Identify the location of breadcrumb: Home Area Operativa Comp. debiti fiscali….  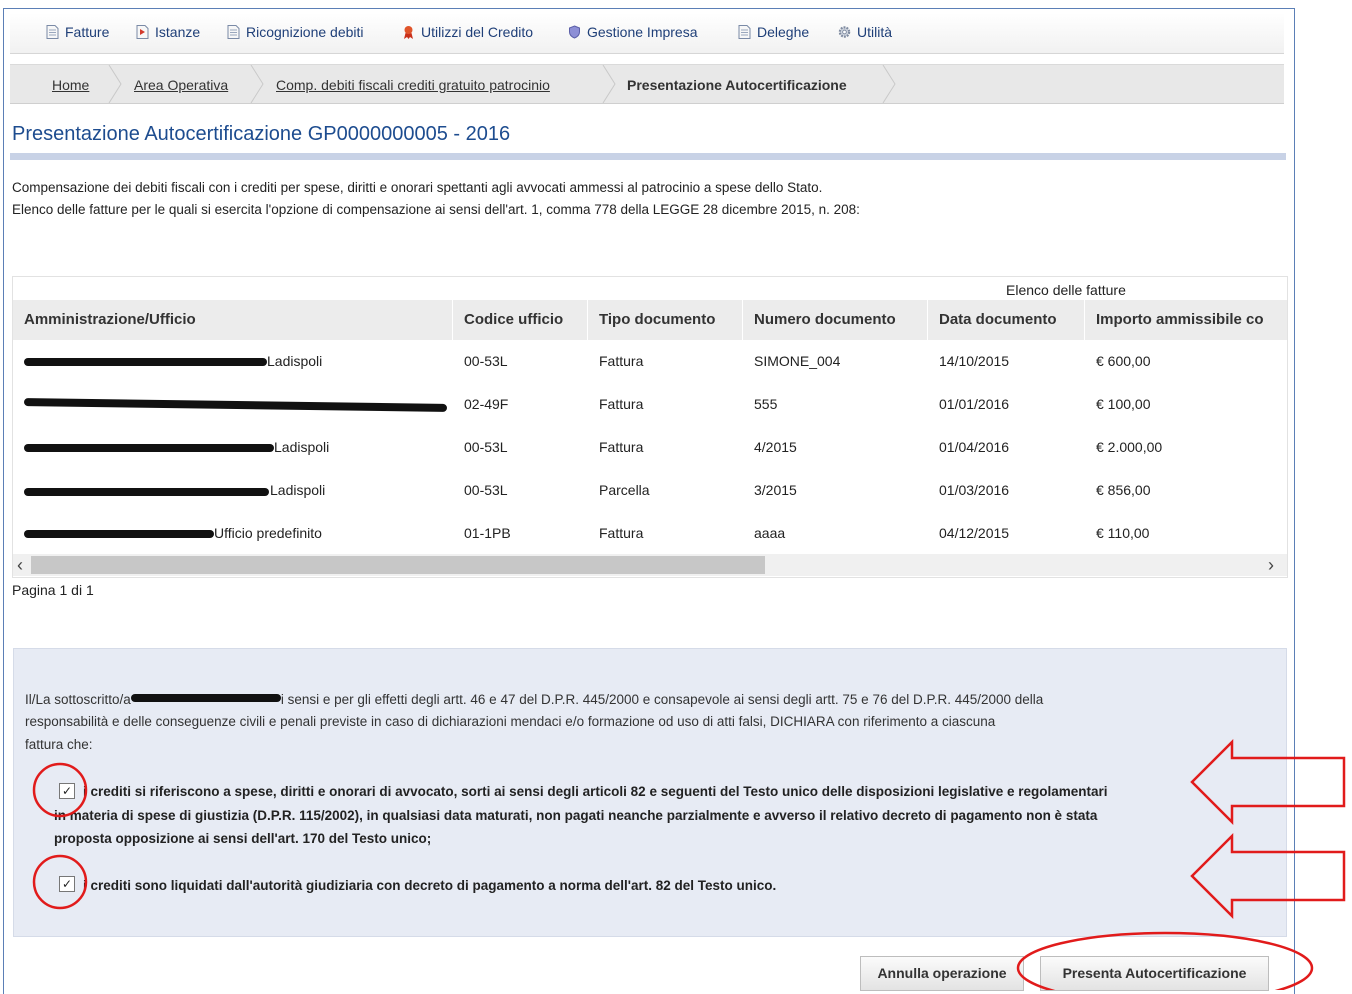
(647, 84).